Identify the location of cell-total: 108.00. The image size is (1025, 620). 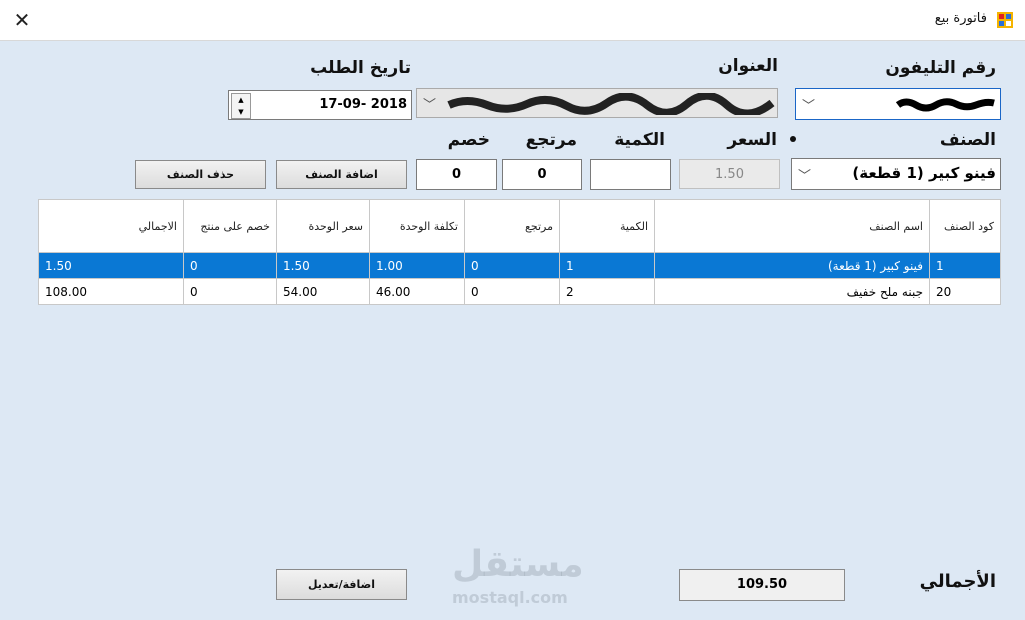
(111, 291).